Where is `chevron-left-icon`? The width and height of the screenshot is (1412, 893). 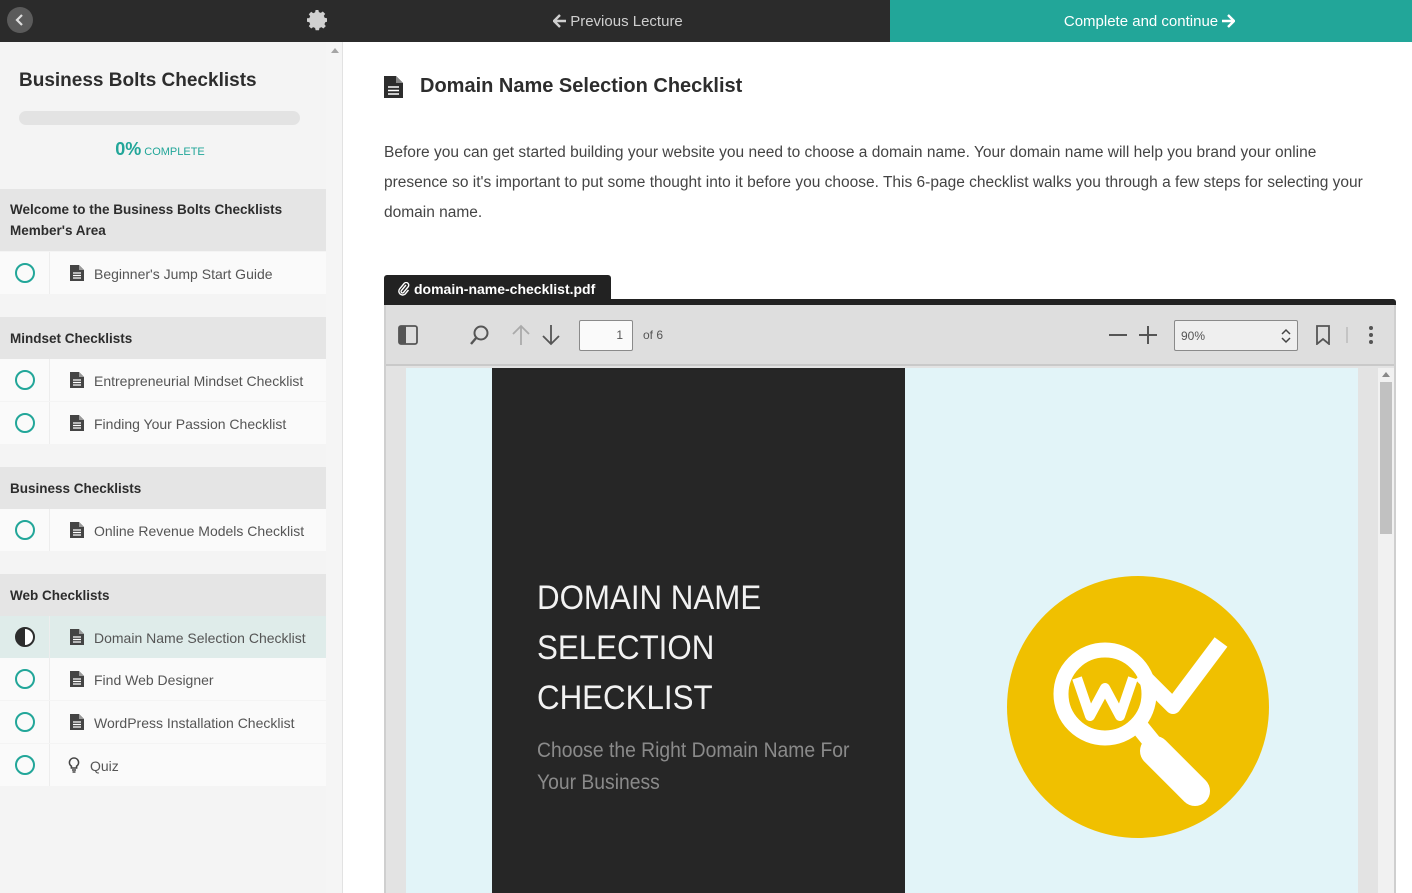
chevron-left-icon is located at coordinates (19, 20).